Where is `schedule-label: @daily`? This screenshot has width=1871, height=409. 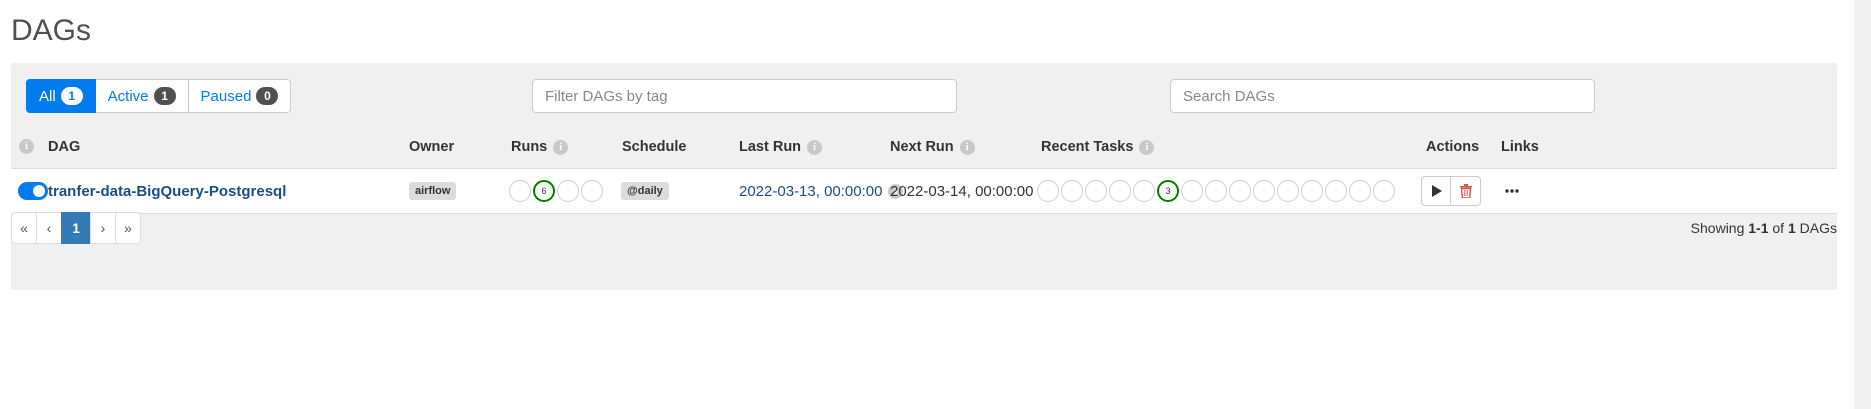
schedule-label: @daily is located at coordinates (645, 191).